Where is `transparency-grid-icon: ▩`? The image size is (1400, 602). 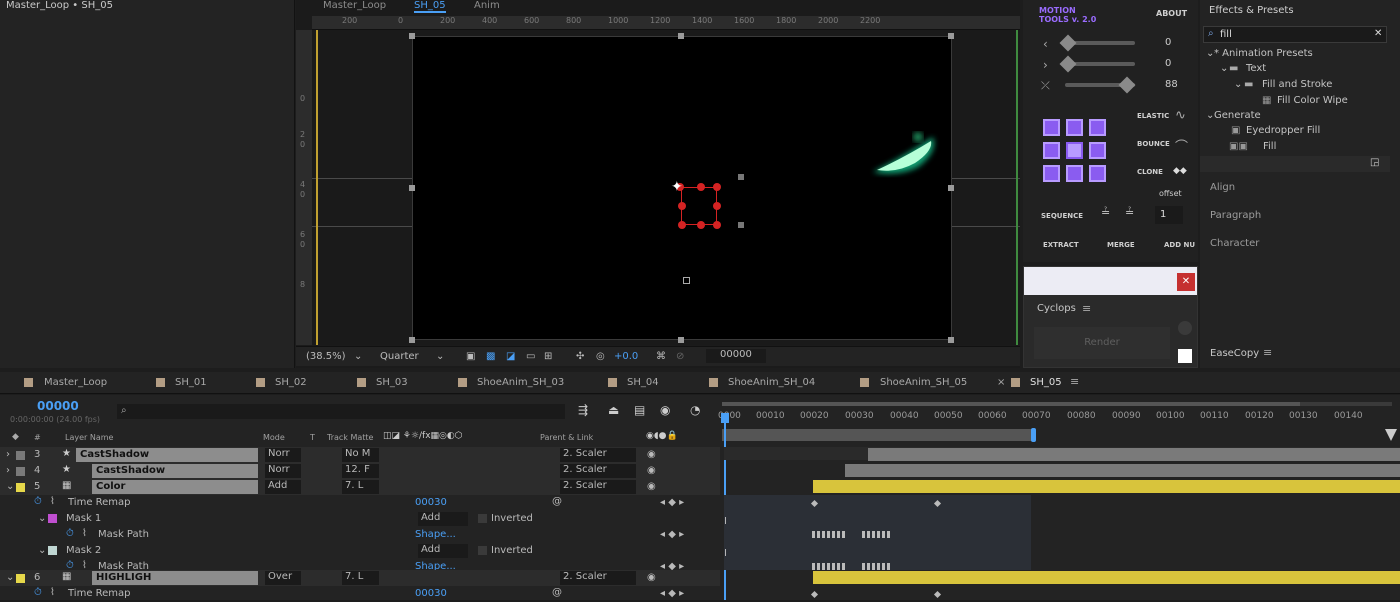
transparency-grid-icon: ▩ is located at coordinates (490, 356).